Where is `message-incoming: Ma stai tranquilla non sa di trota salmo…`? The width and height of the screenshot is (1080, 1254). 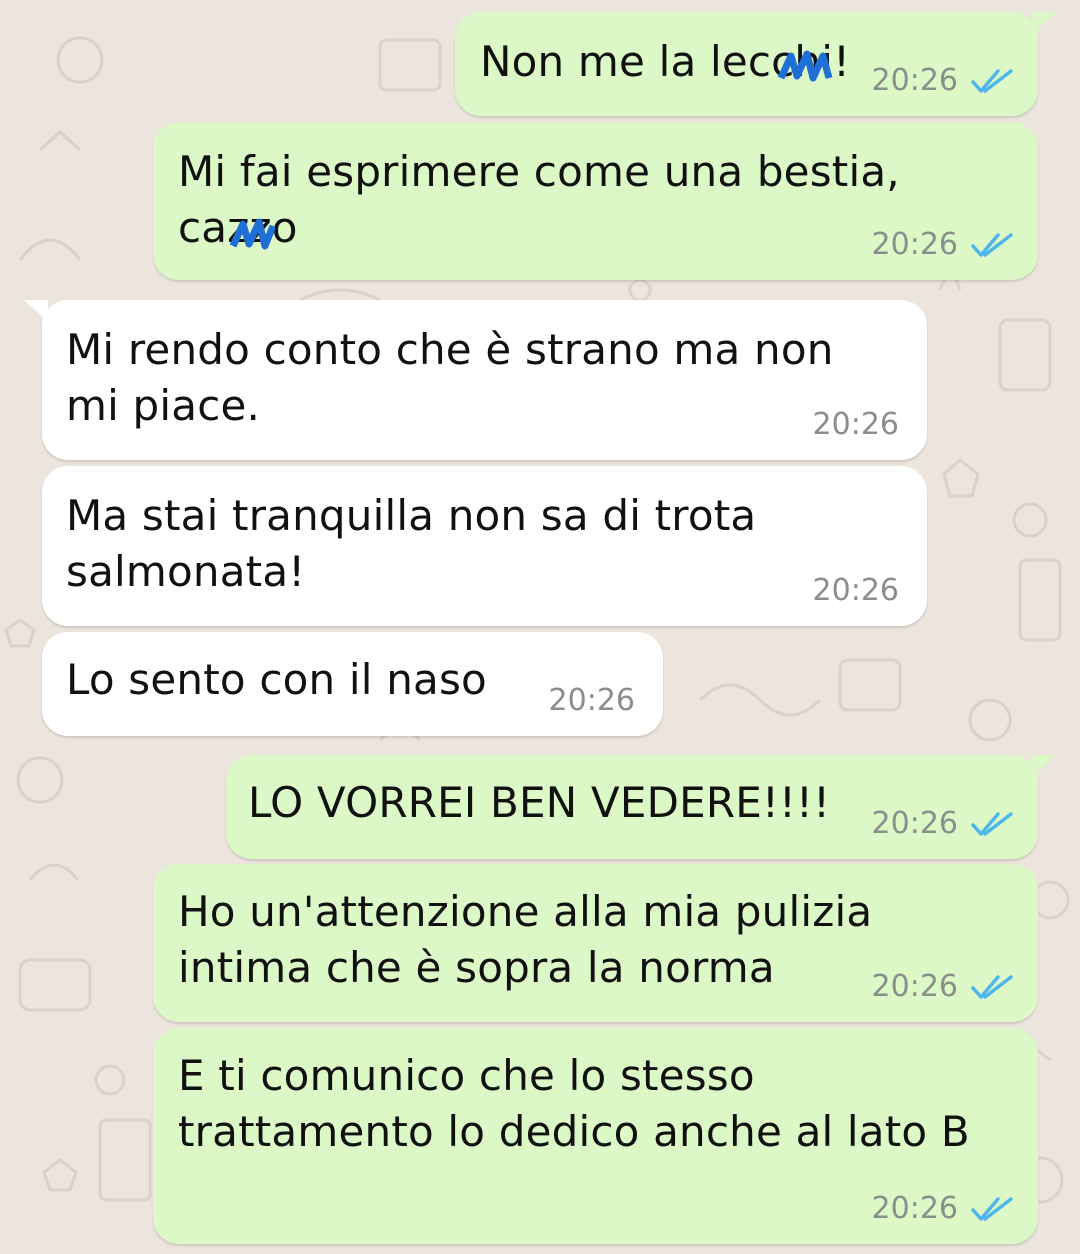
message-incoming: Ma stai tranquilla non sa di trota salmo… is located at coordinates (484, 546).